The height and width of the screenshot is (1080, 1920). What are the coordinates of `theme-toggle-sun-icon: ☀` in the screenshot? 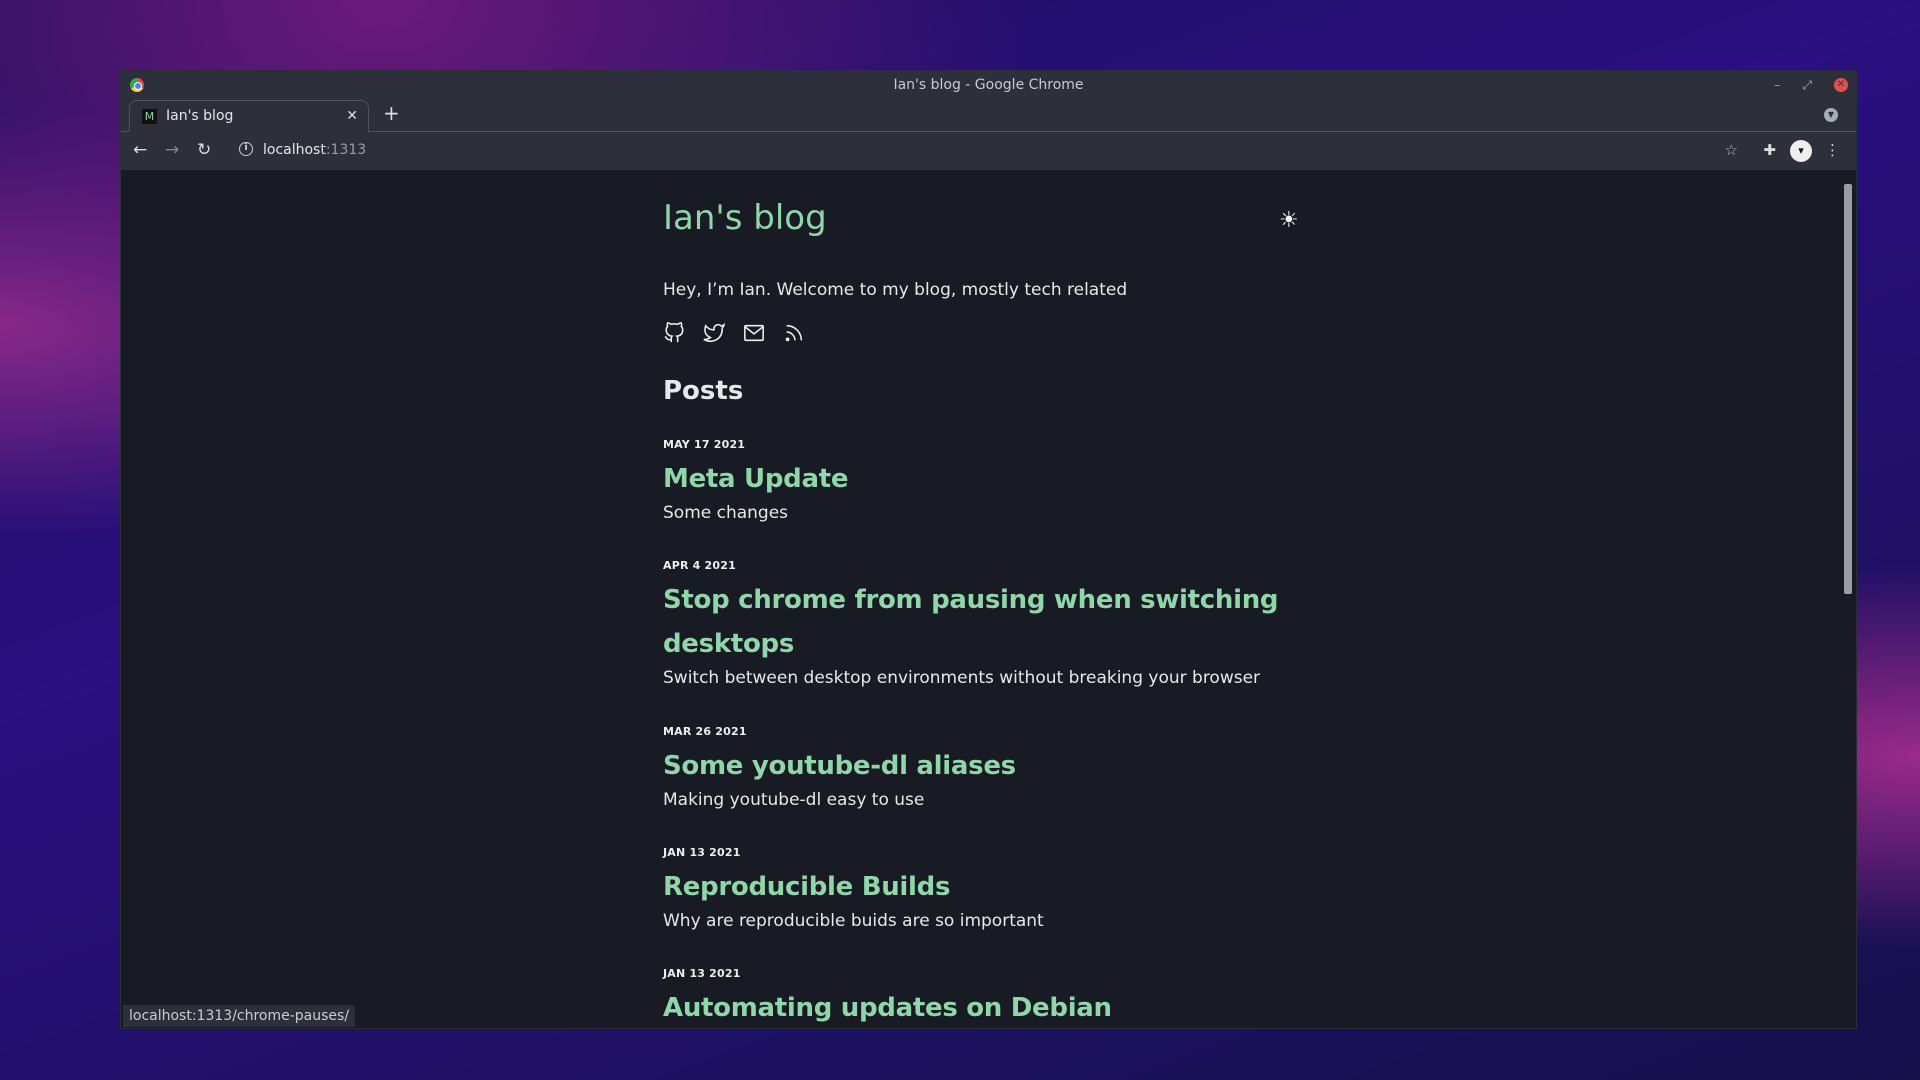 It's located at (1289, 220).